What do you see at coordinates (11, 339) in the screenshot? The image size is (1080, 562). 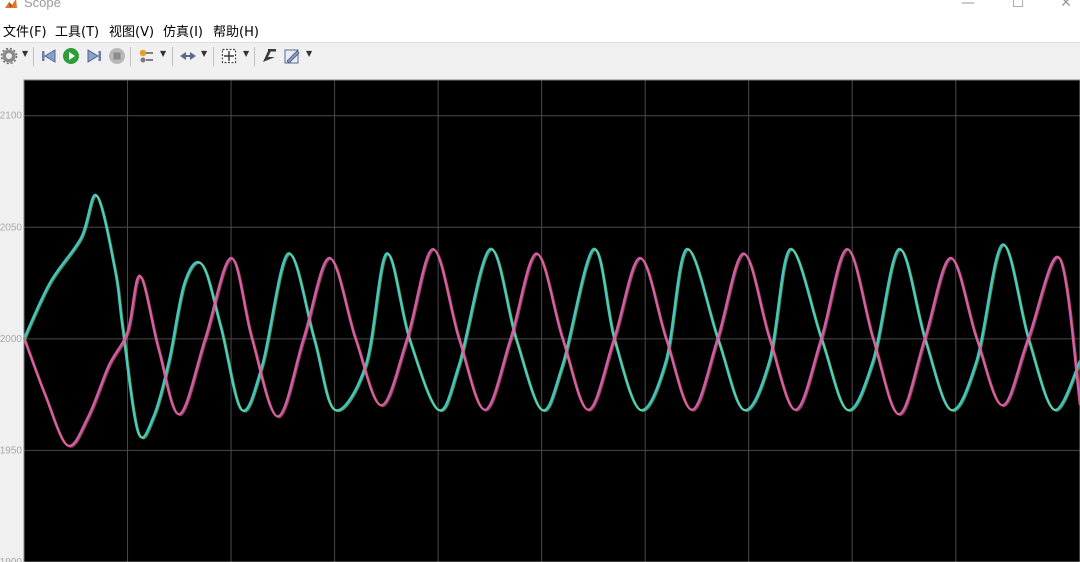 I see `y-tick-label: 2000` at bounding box center [11, 339].